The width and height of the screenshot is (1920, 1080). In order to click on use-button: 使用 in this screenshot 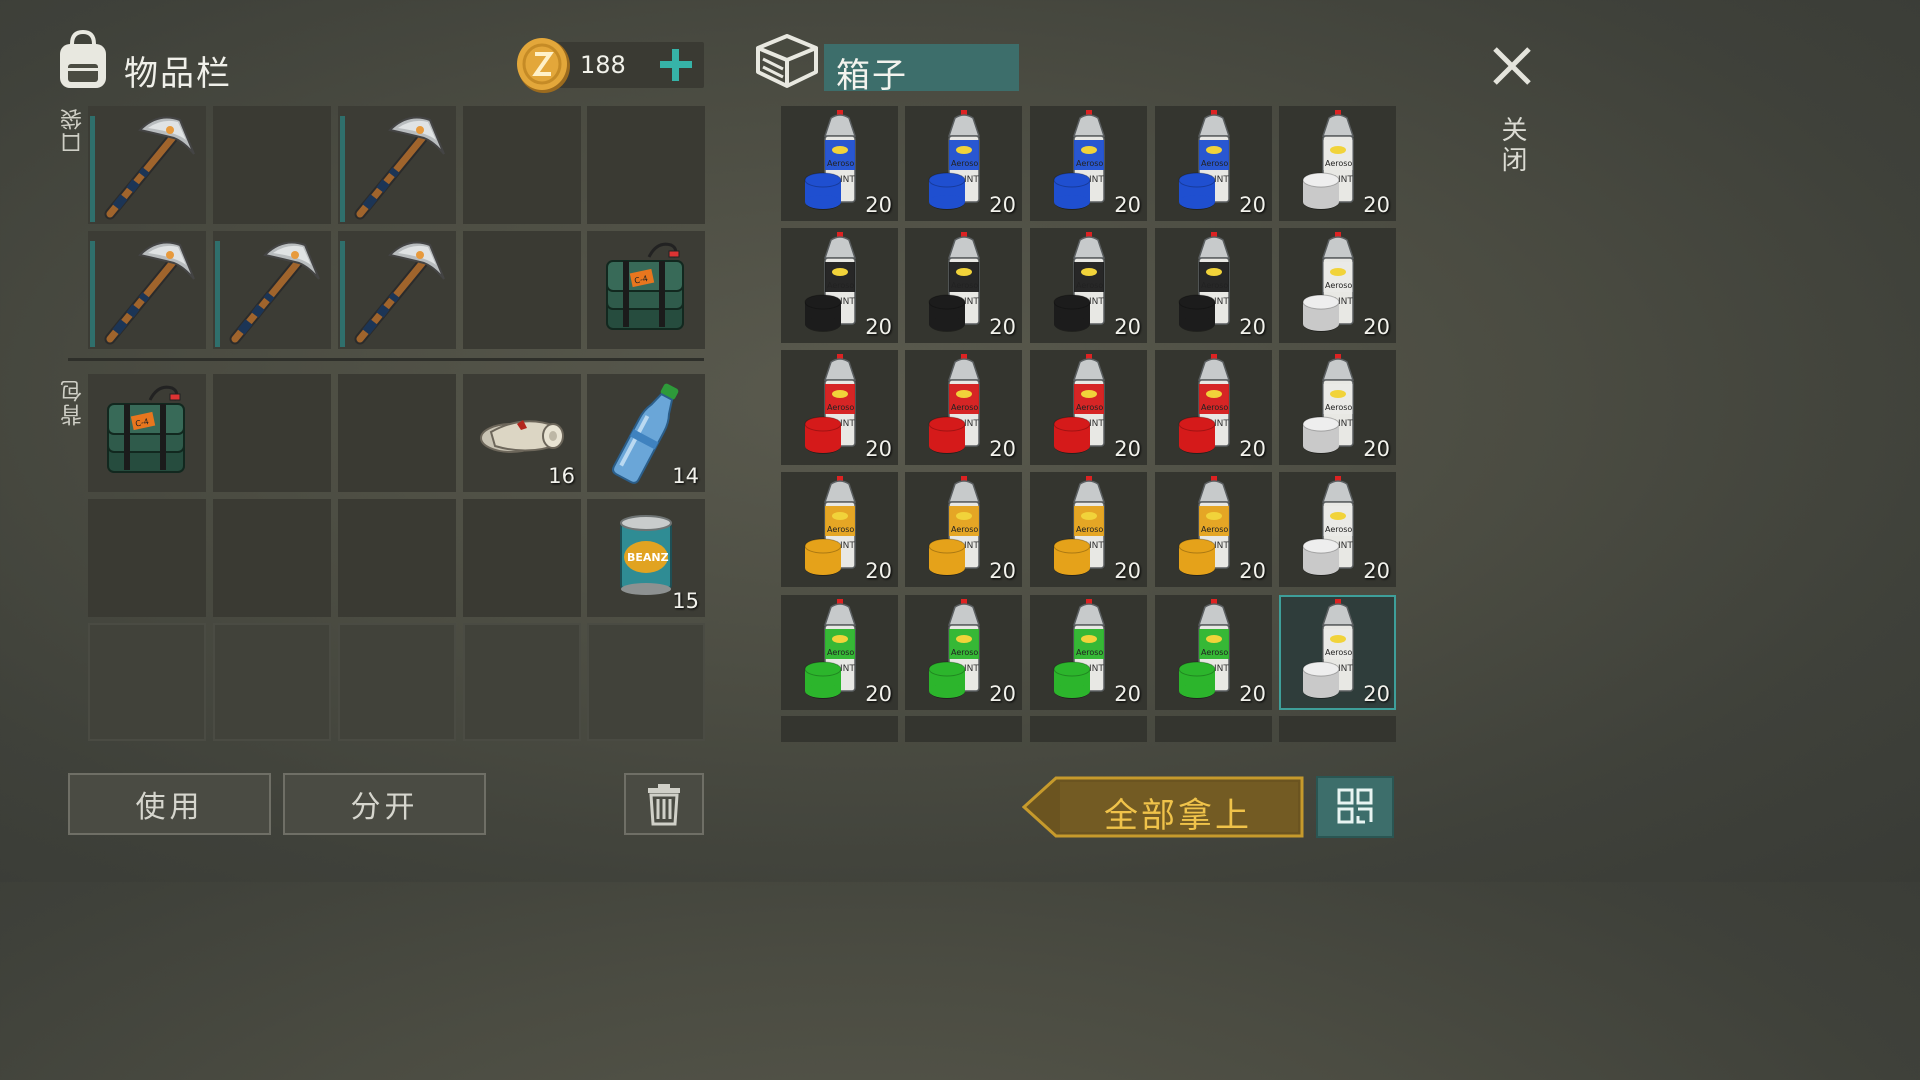, I will do `click(169, 804)`.